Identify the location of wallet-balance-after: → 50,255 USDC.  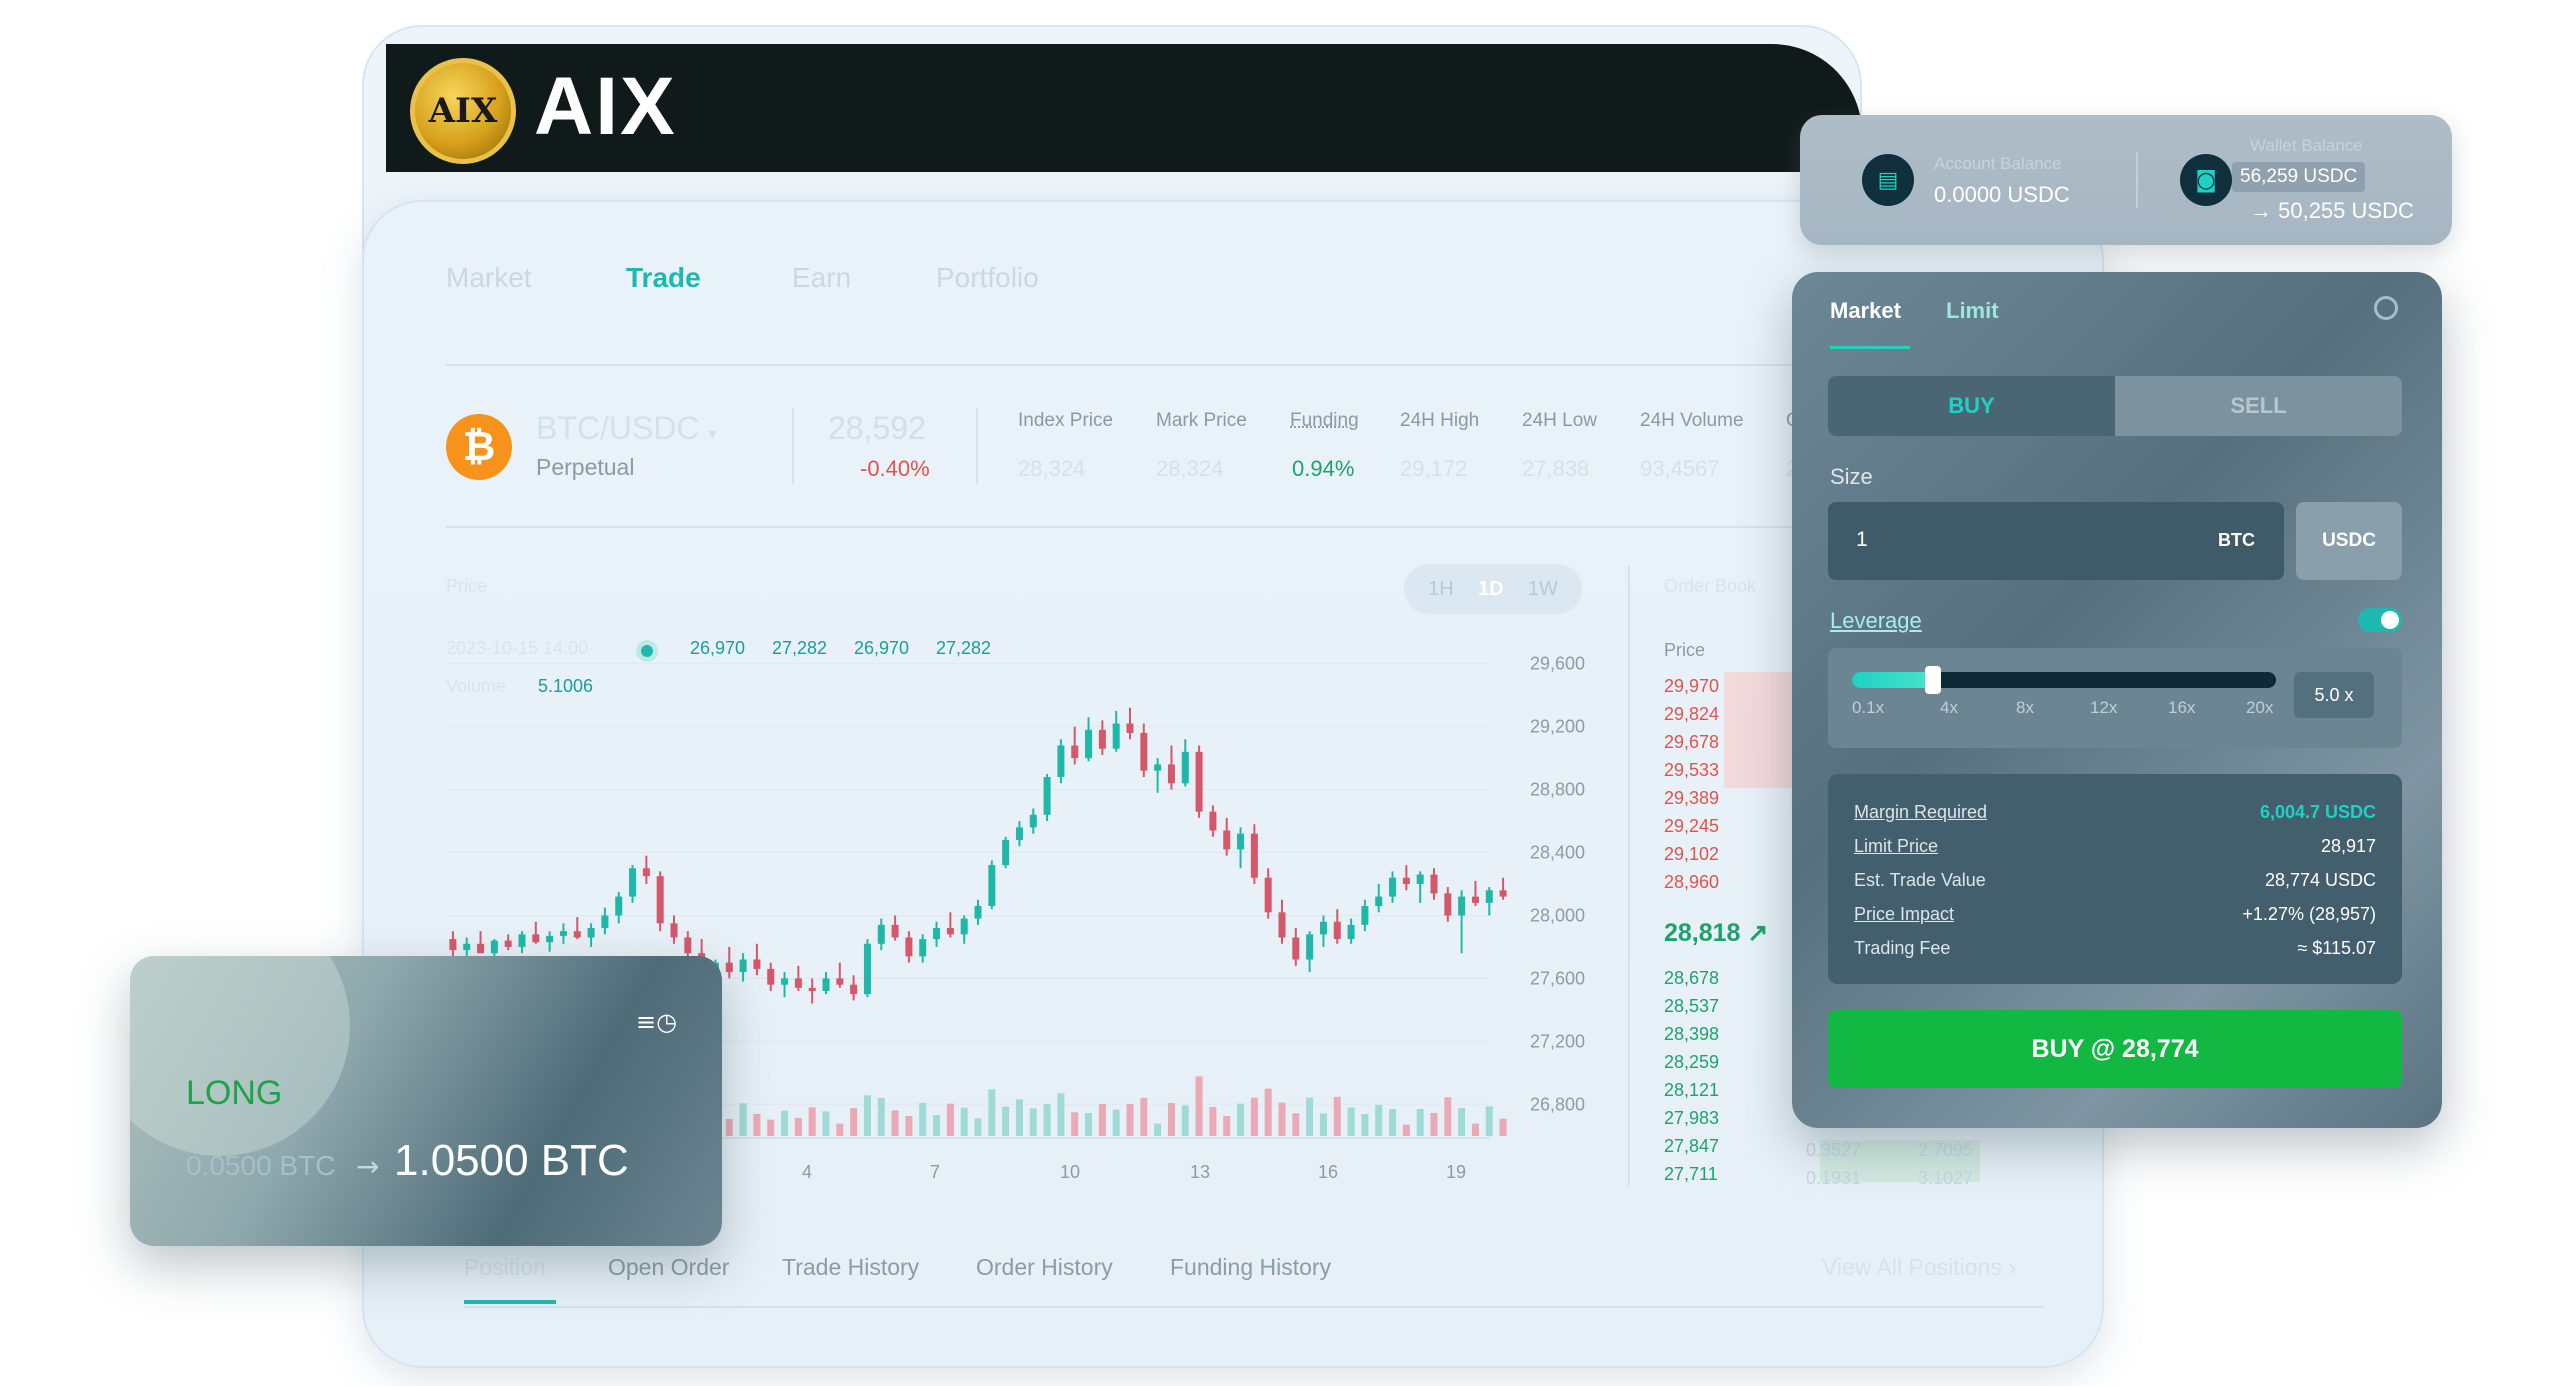
(2332, 210).